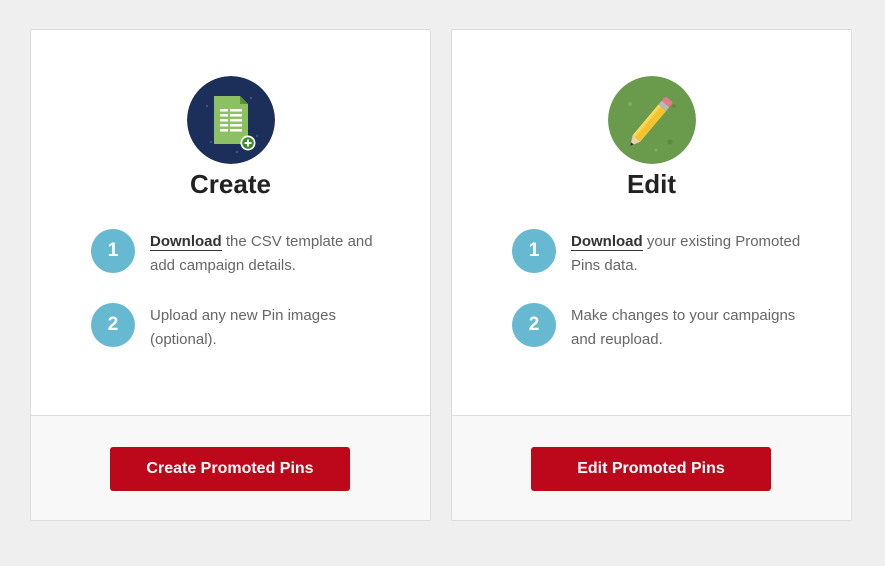 The height and width of the screenshot is (566, 885). I want to click on csv-spreadsheet-add-icon, so click(231, 120).